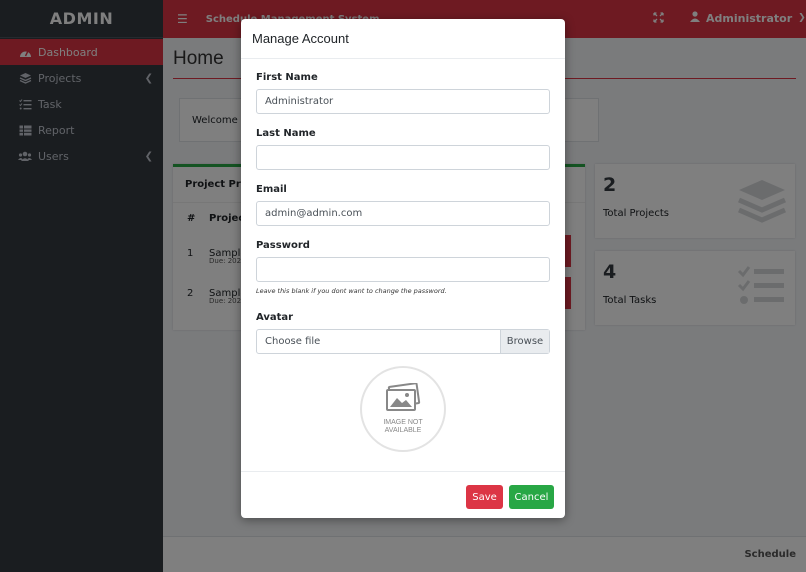  I want to click on last-name-input, so click(403, 157).